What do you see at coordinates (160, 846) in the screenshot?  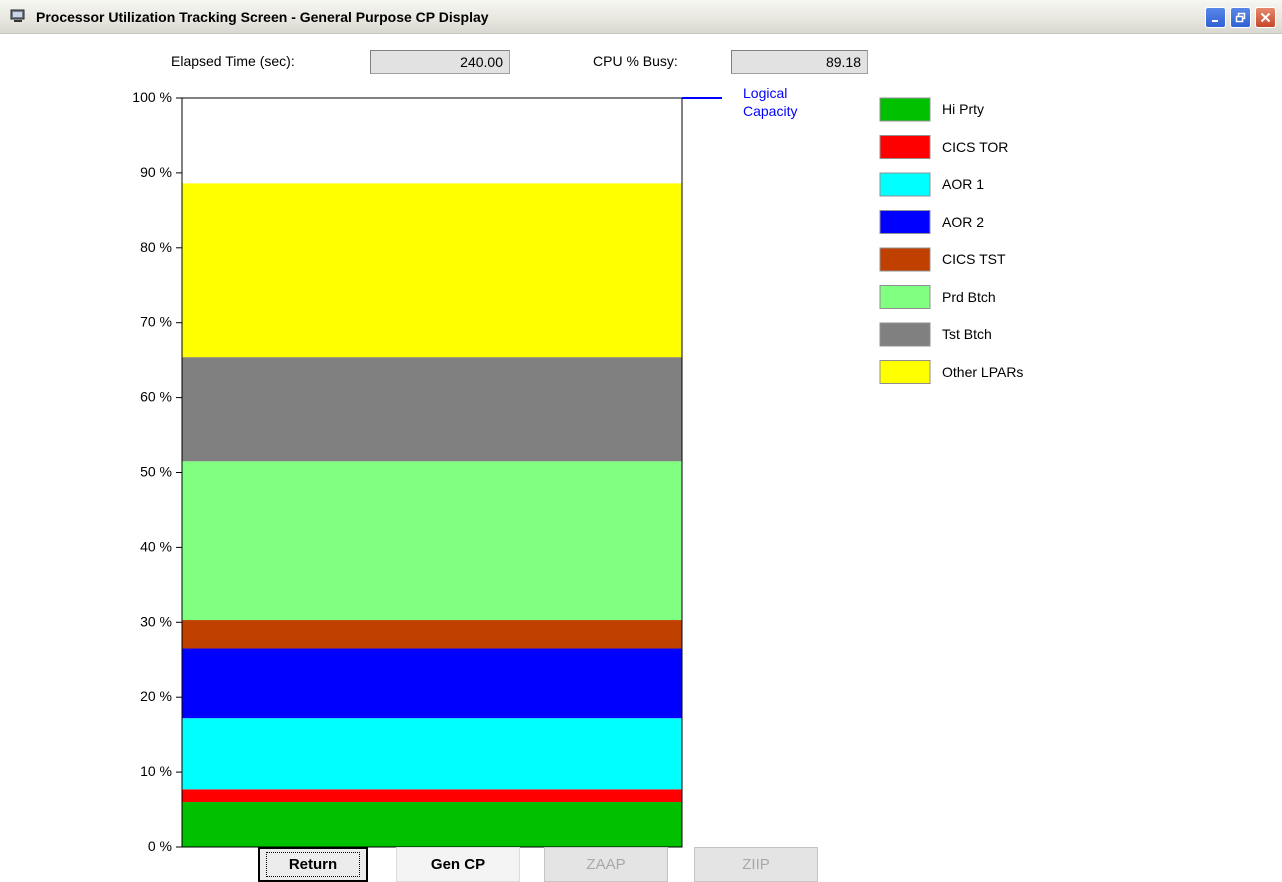 I see `y-tick-label: 0 %` at bounding box center [160, 846].